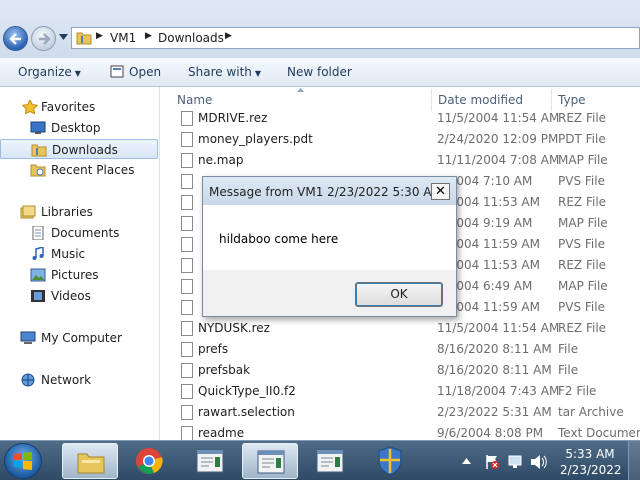 This screenshot has width=640, height=480. I want to click on nav-recent-places: Recent Places, so click(79, 170).